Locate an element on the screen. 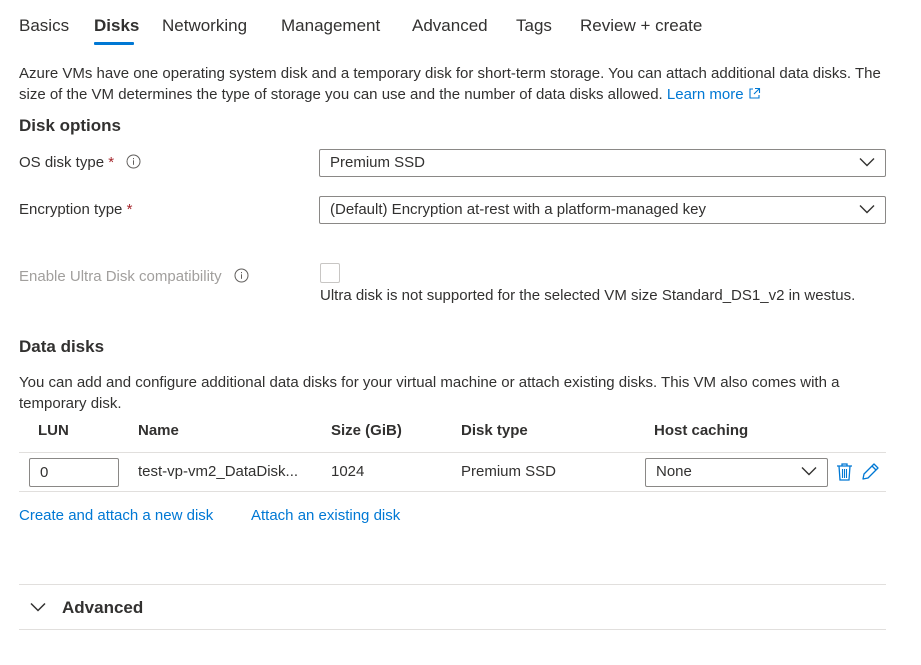  tab-tags: Tags is located at coordinates (534, 26).